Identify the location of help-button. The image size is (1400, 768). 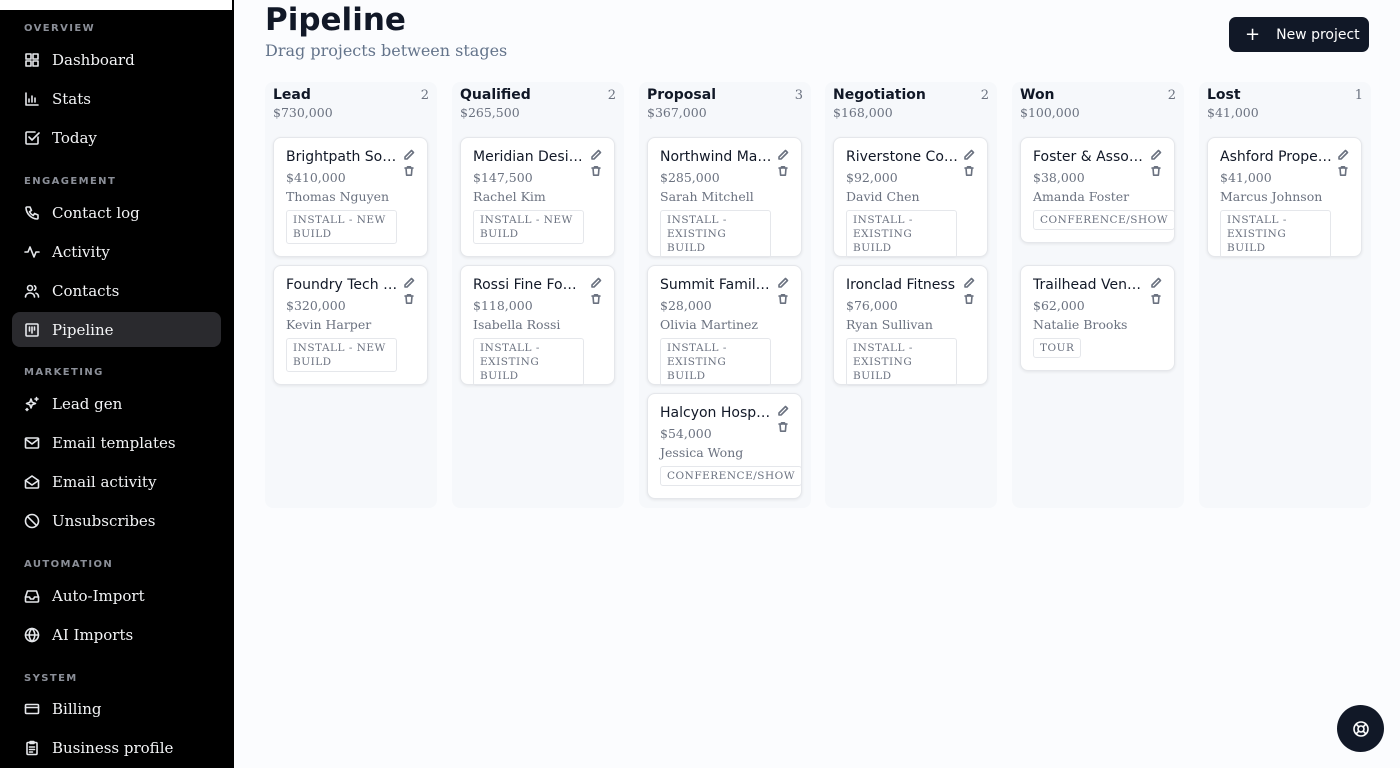
(1360, 728).